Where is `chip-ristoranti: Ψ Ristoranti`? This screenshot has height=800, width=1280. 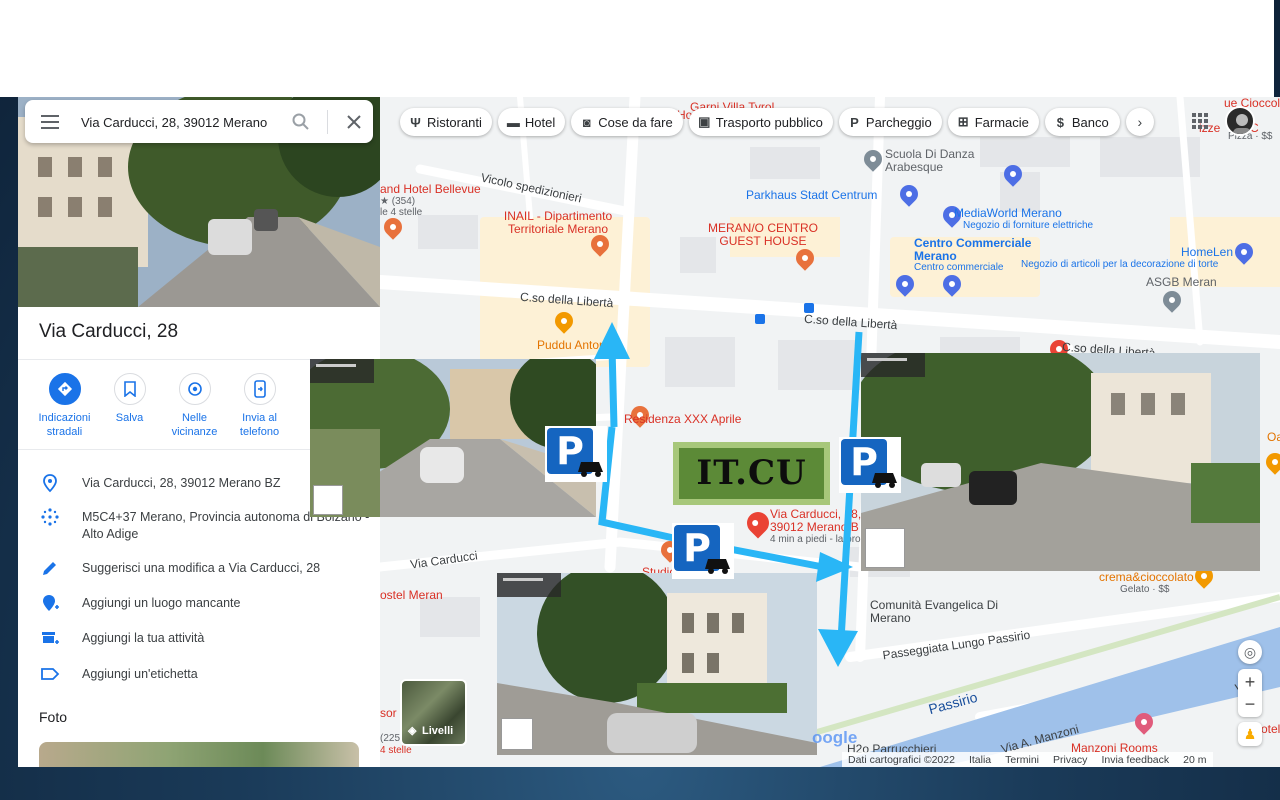
chip-ristoranti: Ψ Ristoranti is located at coordinates (446, 122).